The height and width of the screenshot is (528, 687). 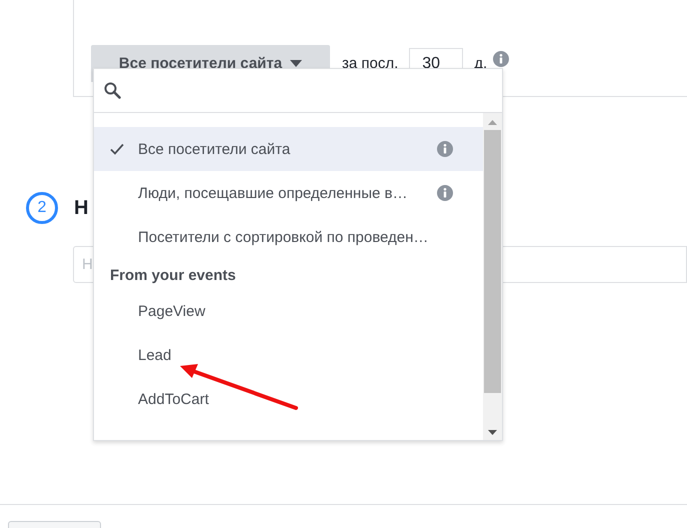 I want to click on checkmark-icon, so click(x=117, y=149).